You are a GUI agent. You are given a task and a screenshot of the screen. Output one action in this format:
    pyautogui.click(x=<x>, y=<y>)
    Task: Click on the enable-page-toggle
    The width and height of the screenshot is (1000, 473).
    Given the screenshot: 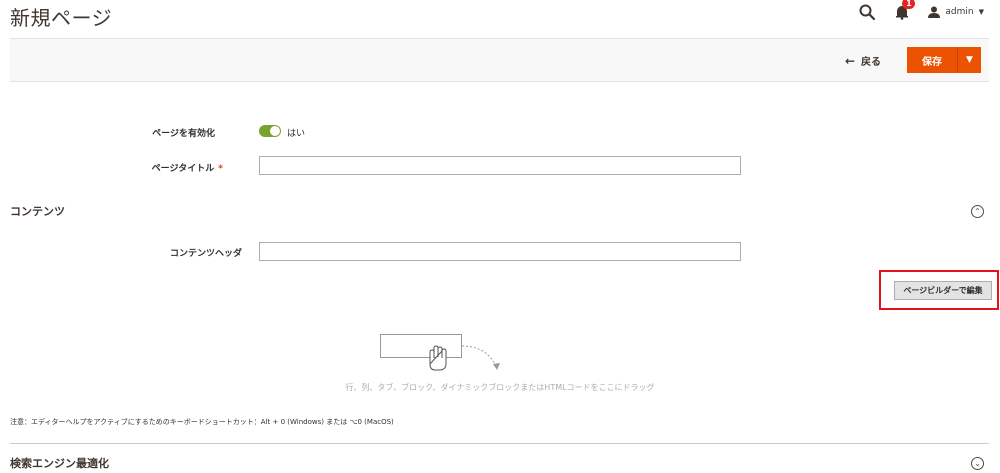 What is the action you would take?
    pyautogui.click(x=270, y=131)
    